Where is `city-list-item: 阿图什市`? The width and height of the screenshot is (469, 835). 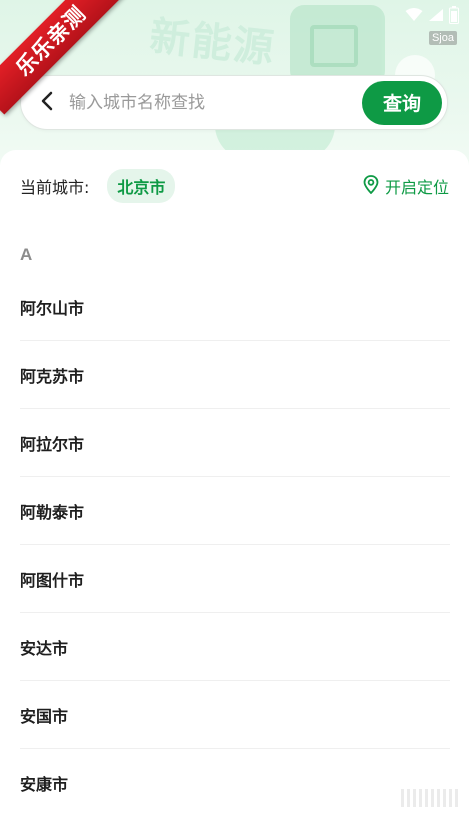
city-list-item: 阿图什市 is located at coordinates (235, 579).